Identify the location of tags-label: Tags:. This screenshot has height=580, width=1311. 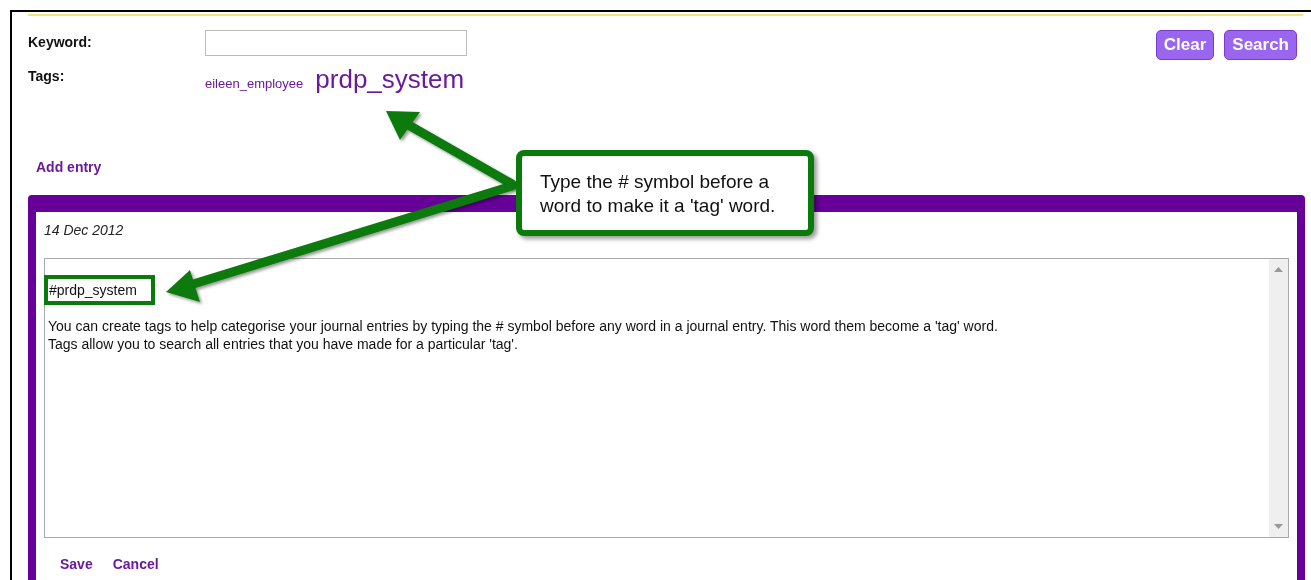
(47, 76).